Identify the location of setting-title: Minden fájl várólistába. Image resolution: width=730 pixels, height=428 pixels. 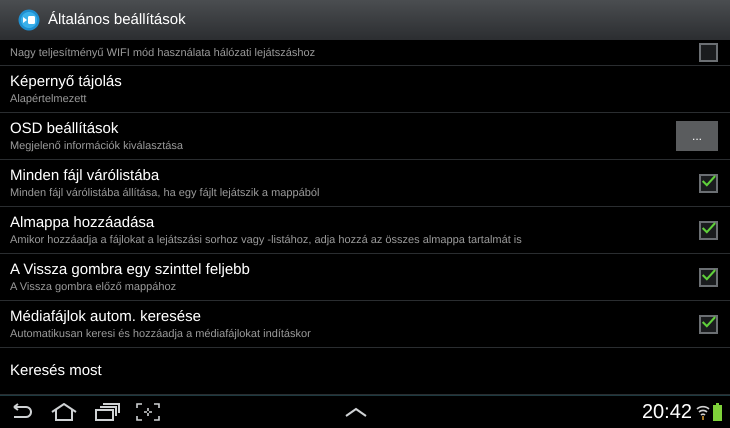
(85, 176).